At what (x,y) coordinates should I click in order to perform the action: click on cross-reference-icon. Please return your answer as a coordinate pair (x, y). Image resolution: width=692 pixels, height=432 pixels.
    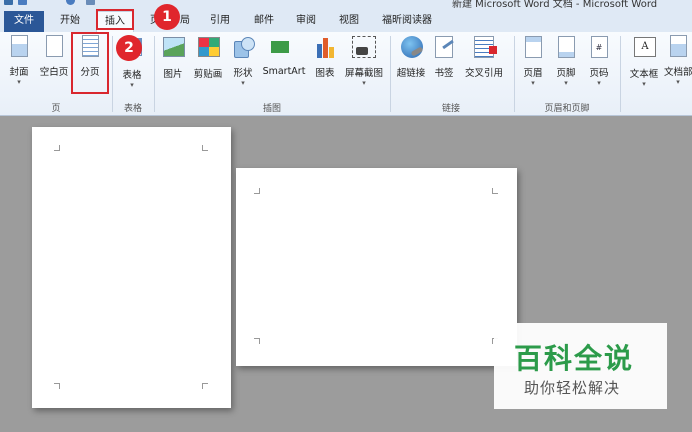
    Looking at the image, I should click on (485, 47).